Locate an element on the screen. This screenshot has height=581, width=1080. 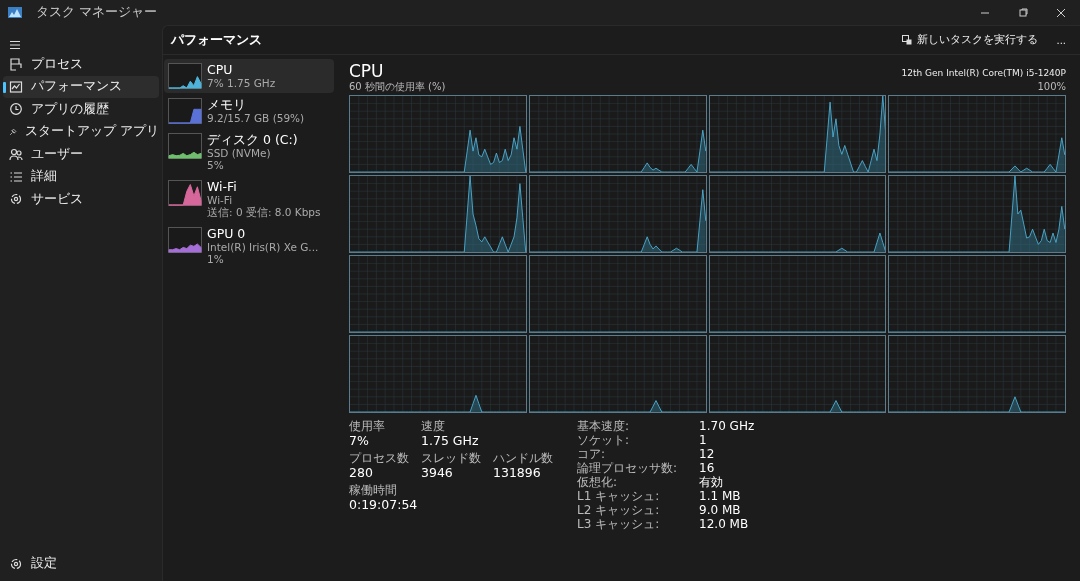
nav-item: パフォーマンス is located at coordinates (81, 86).